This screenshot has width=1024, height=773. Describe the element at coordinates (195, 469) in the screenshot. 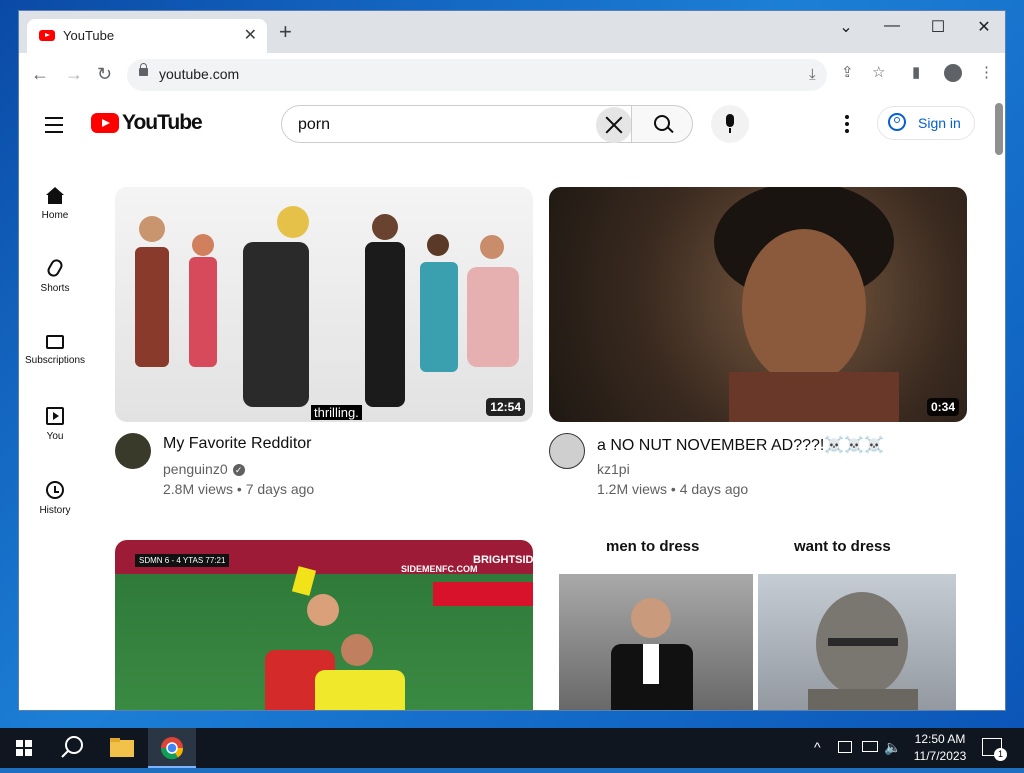

I see `channel-name-text: penguinz0` at that location.